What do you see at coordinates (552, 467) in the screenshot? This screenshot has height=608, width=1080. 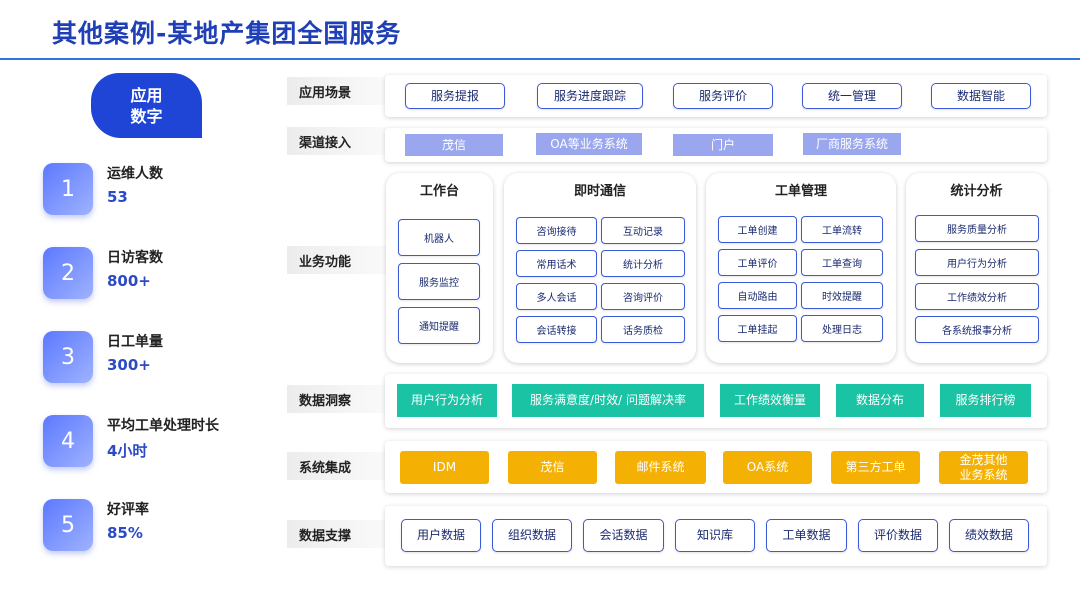 I see `integration-item: 茂信` at bounding box center [552, 467].